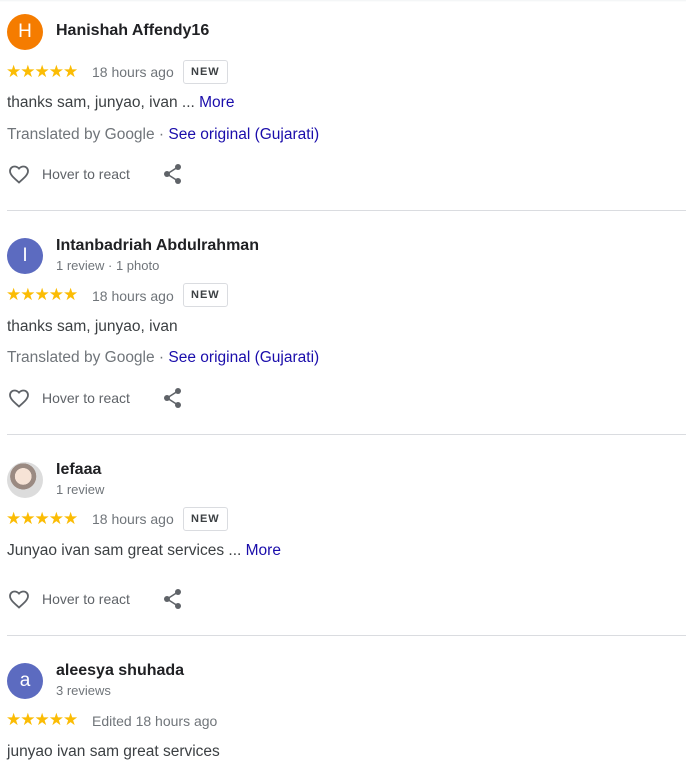 This screenshot has height=775, width=686. What do you see at coordinates (120, 671) in the screenshot?
I see `reviewer-name: aleesya shuhada` at bounding box center [120, 671].